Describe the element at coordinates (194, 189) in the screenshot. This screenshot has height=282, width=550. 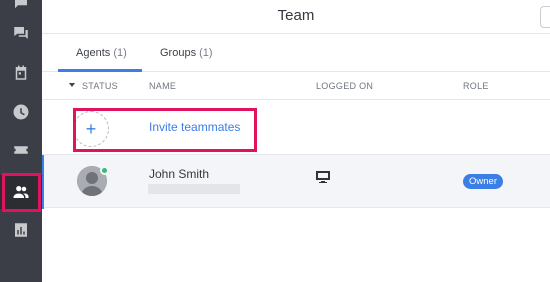
I see `member-email-redacted` at that location.